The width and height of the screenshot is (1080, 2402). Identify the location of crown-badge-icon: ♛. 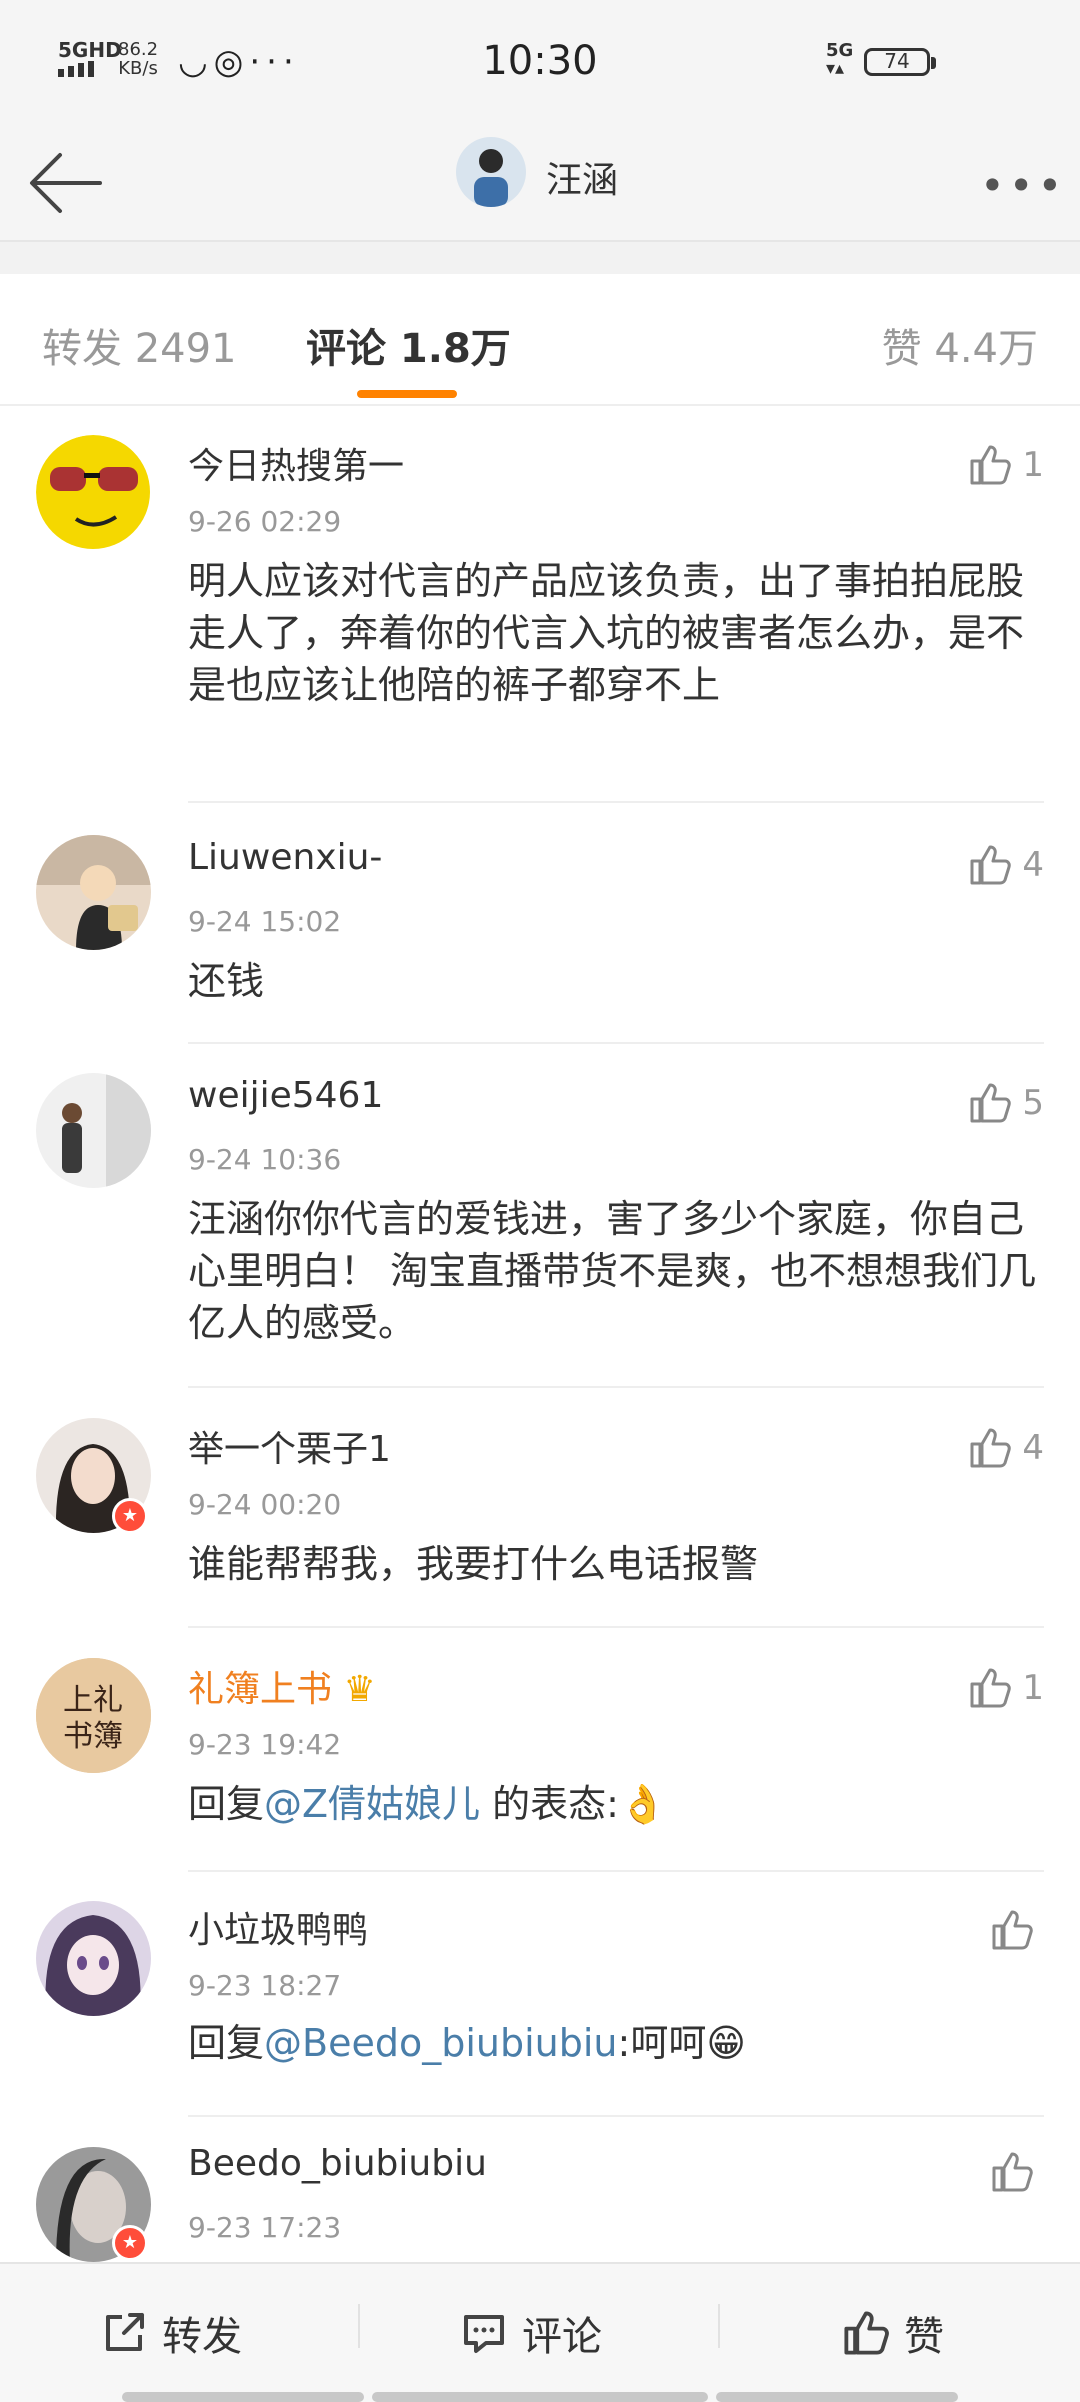
(359, 1689).